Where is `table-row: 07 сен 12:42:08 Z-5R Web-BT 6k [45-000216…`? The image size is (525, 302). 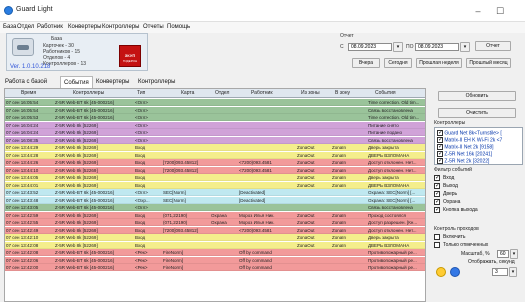
table-row: 07 сен 12:42:08 Z-5R Web-BT 6k [45-000216… is located at coordinates (215, 252).